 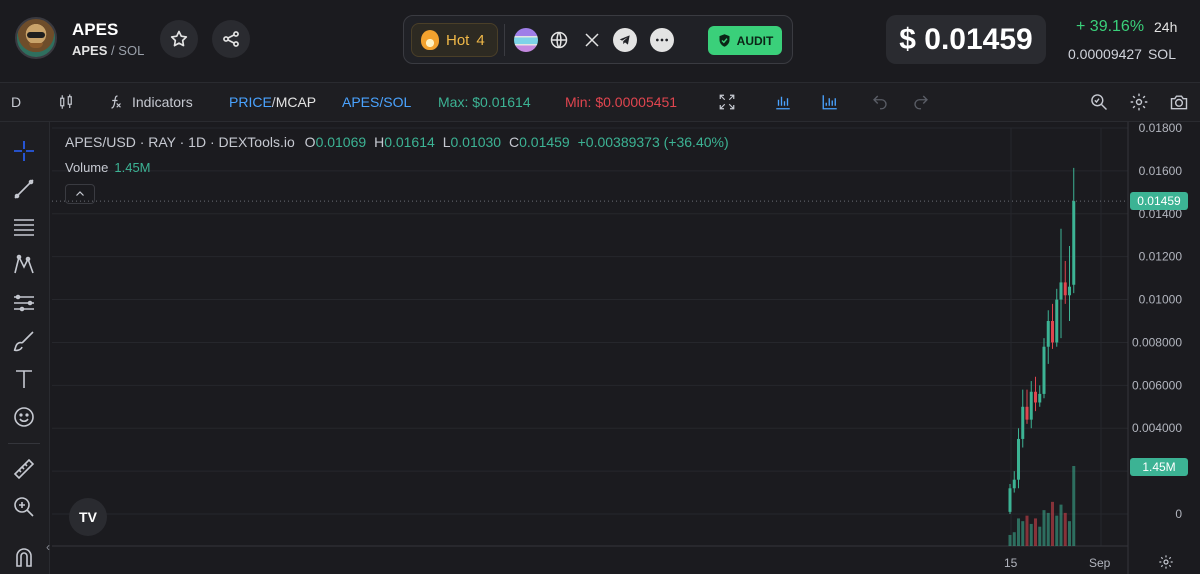 I want to click on search-compare-button, so click(x=1099, y=102).